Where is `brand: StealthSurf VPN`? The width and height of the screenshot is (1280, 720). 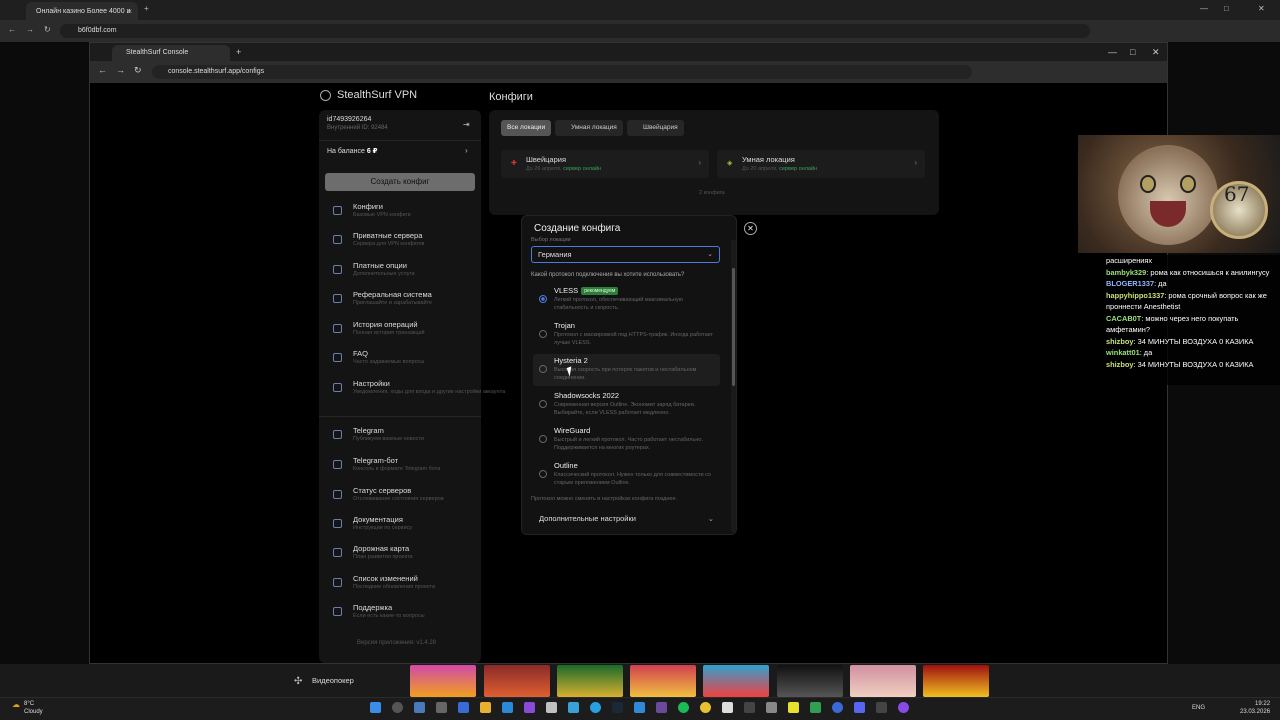 brand: StealthSurf VPN is located at coordinates (368, 95).